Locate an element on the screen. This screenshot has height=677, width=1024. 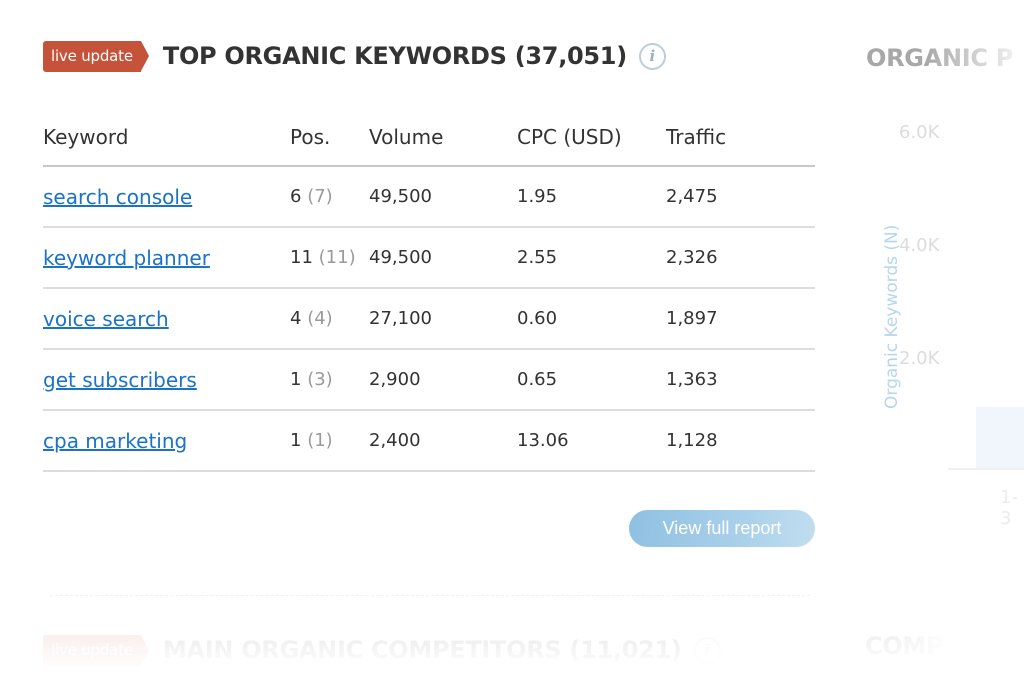
y-tick-label: 6.0K is located at coordinates (919, 132).